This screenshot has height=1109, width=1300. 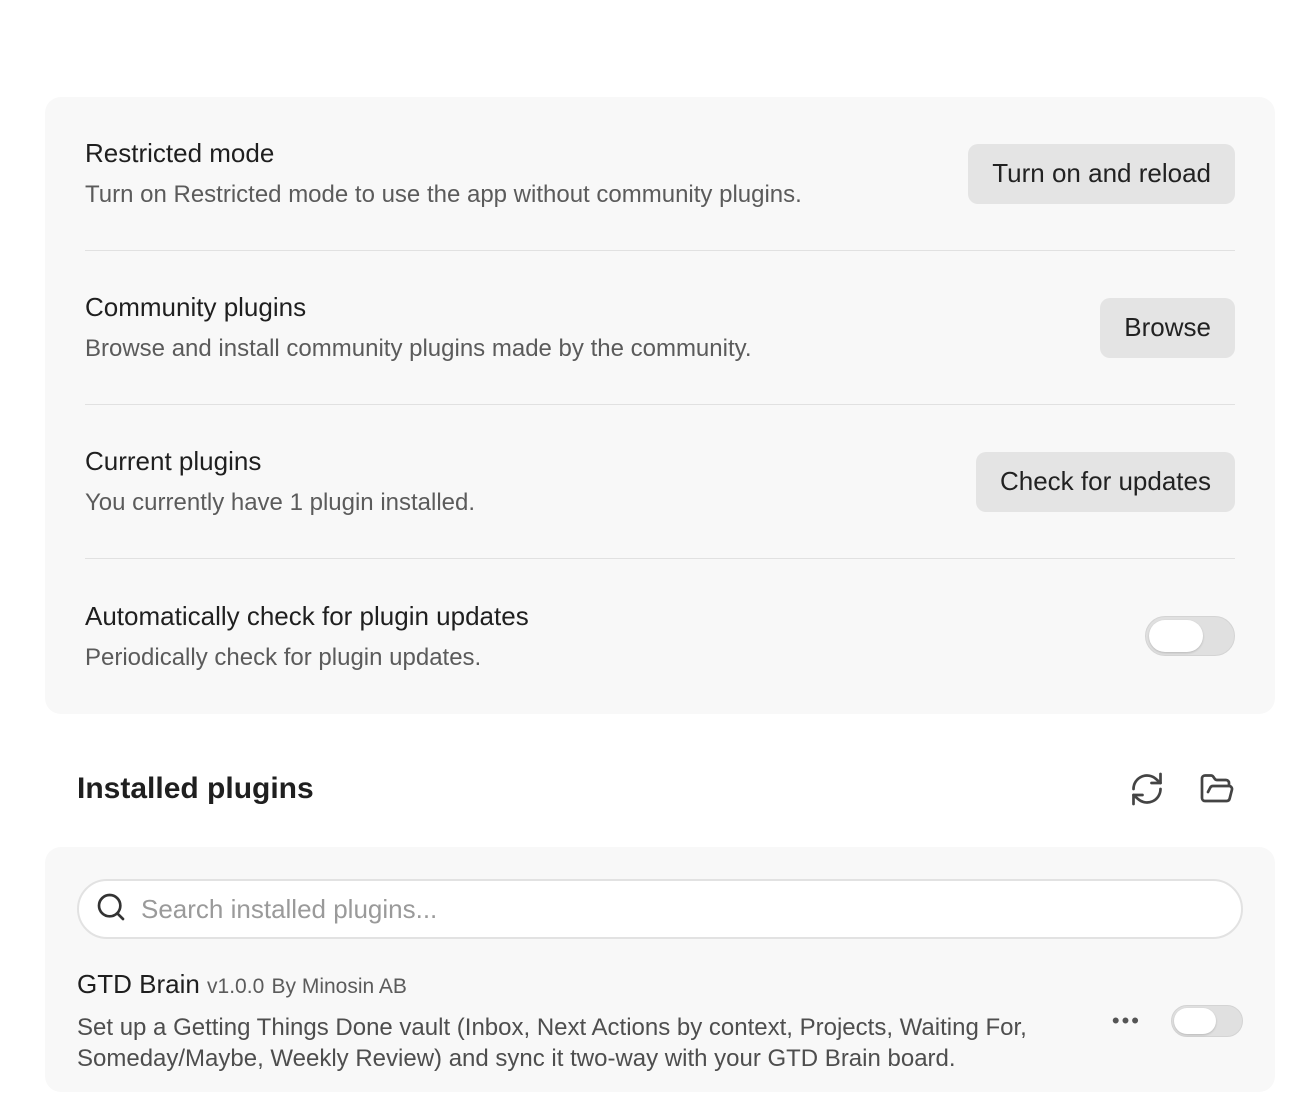 I want to click on browse-button: Browse, so click(x=1167, y=327).